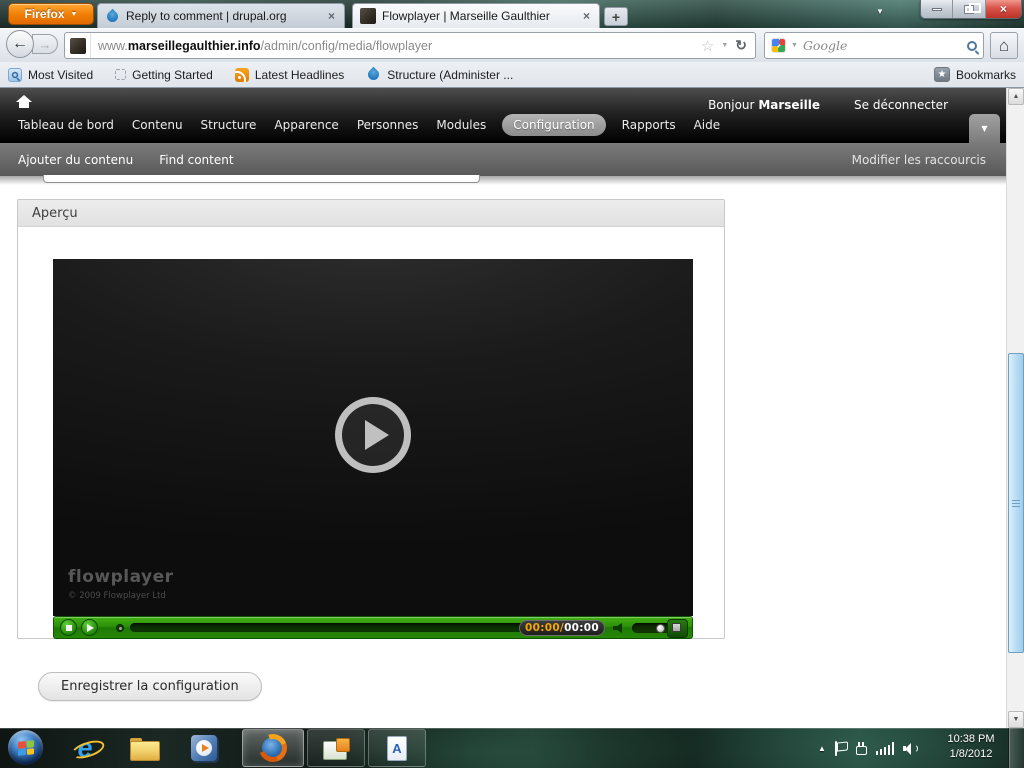 The width and height of the screenshot is (1024, 768). What do you see at coordinates (204, 748) in the screenshot?
I see `taskbar-media-player` at bounding box center [204, 748].